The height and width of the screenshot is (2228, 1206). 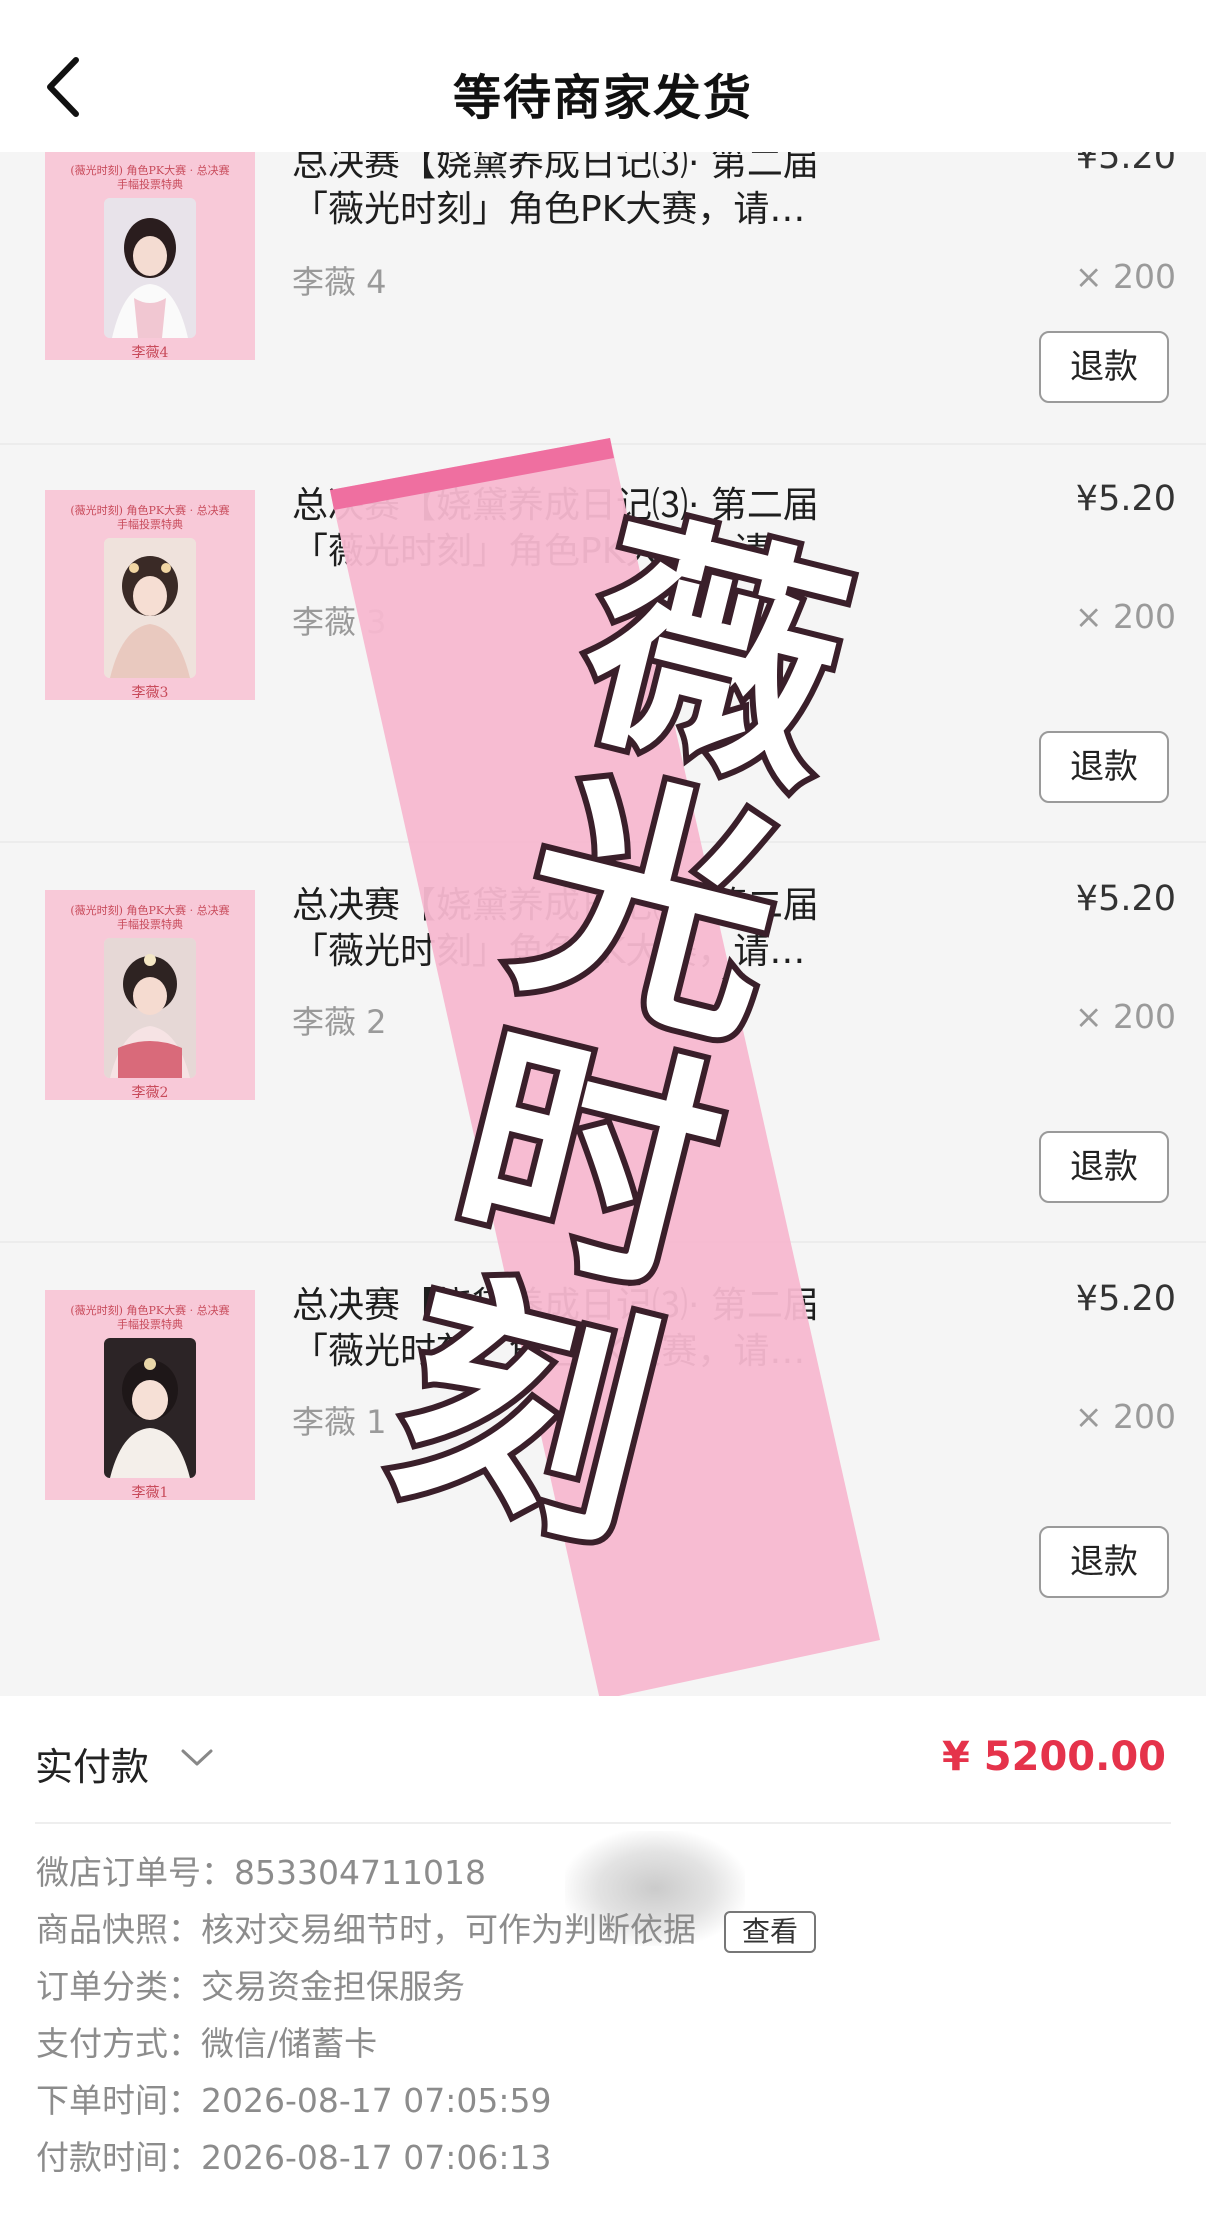 I want to click on view-snapshot-button: 查看, so click(x=770, y=1931).